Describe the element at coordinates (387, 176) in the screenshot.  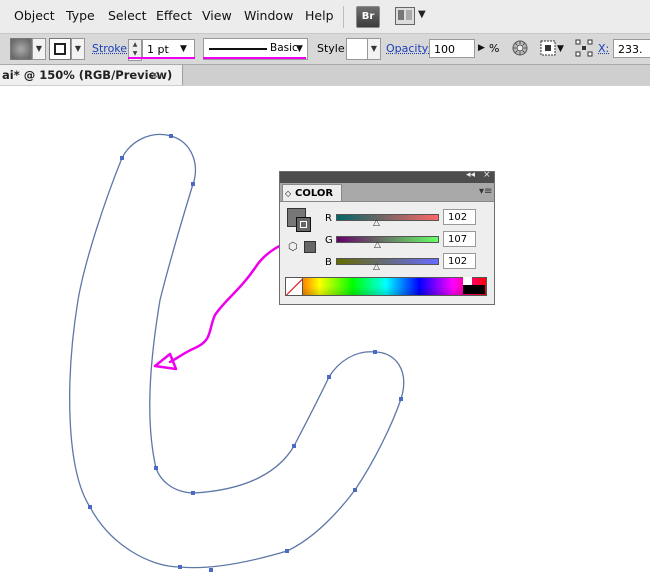
I see `panel-header: ◂◂ ×` at that location.